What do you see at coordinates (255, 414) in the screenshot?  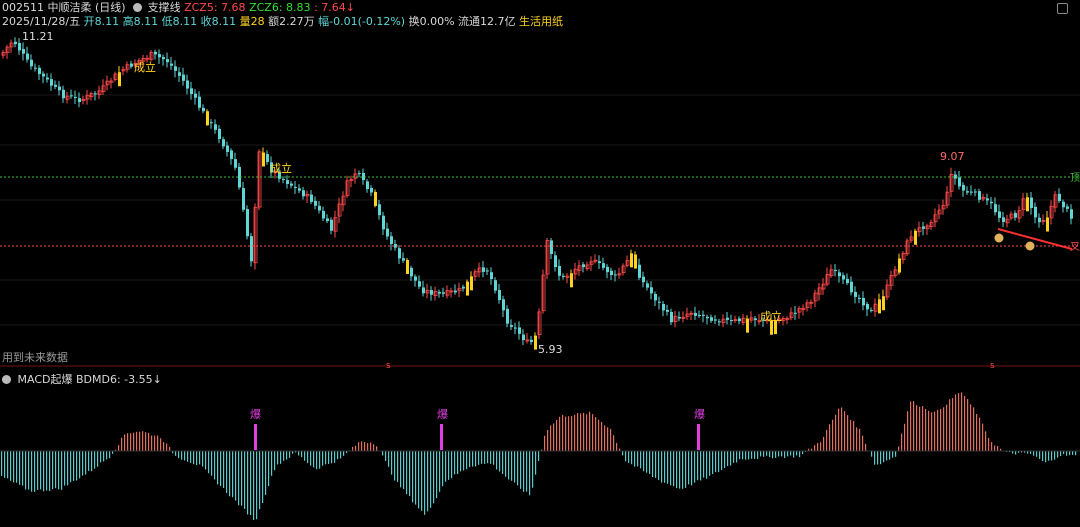 I see `burst-label-1: 爆` at bounding box center [255, 414].